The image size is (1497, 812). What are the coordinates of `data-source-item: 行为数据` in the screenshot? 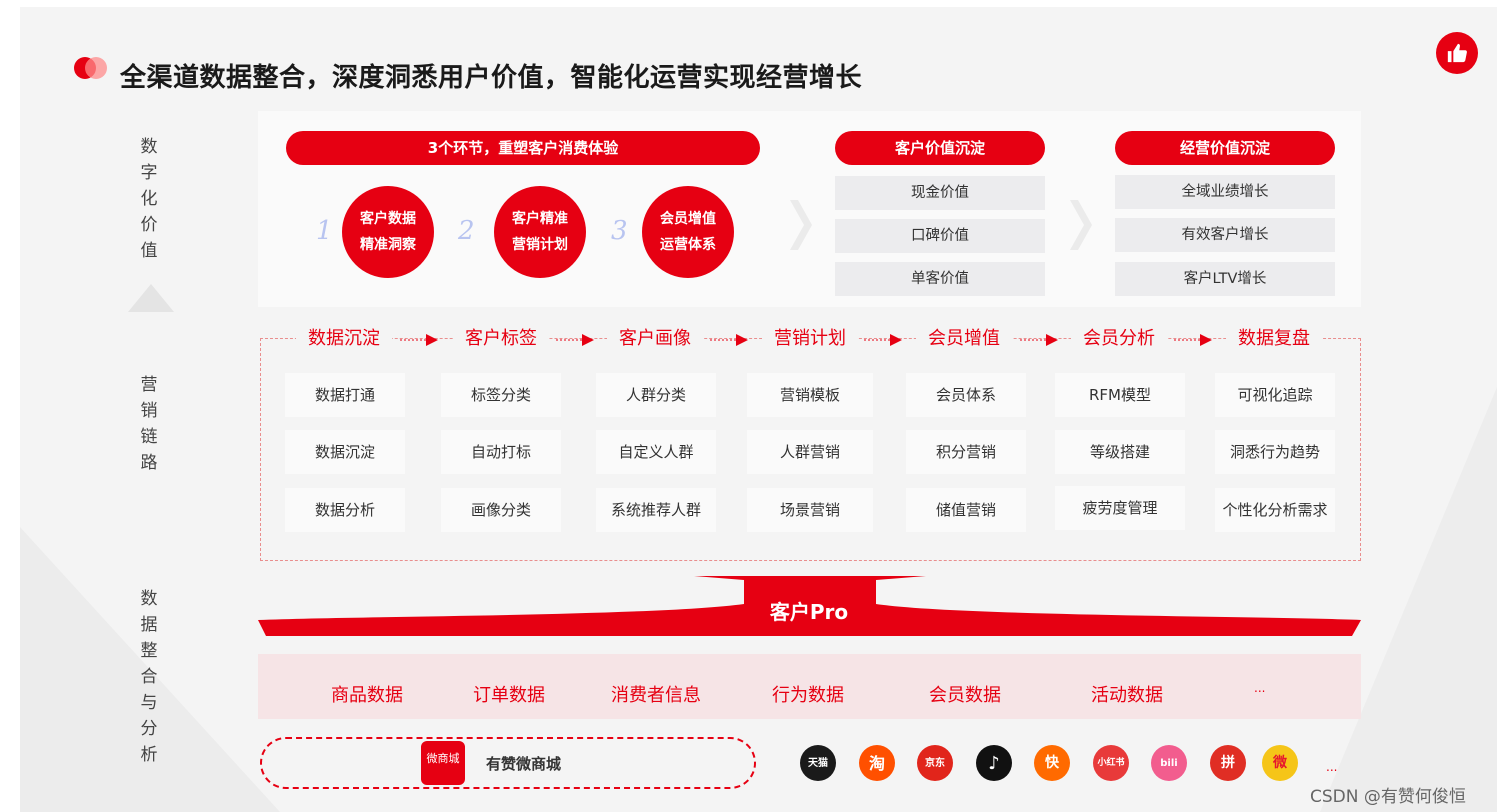 It's located at (808, 695).